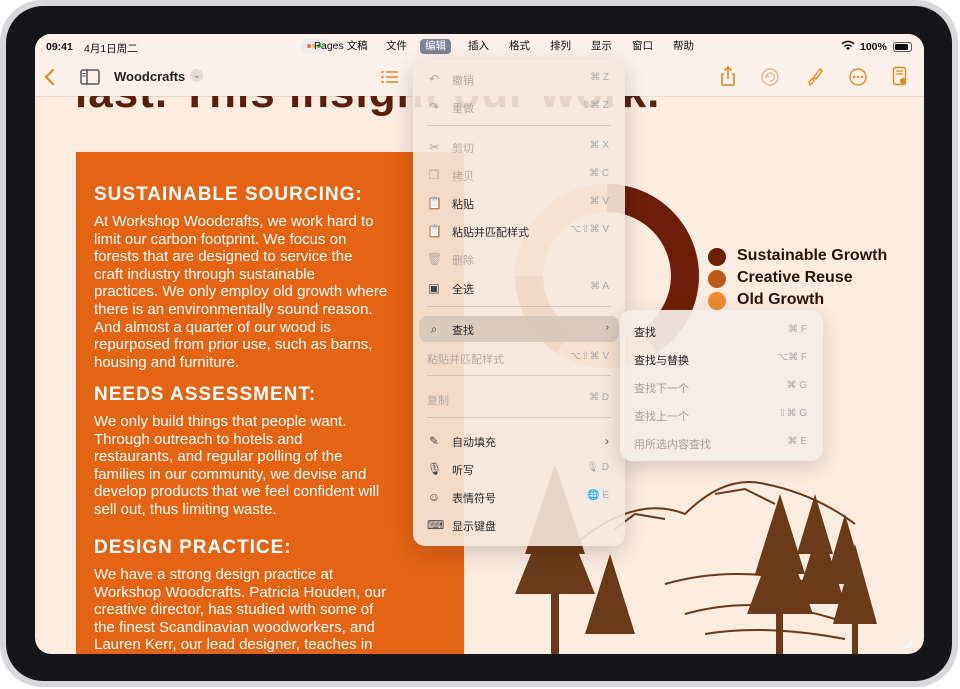  What do you see at coordinates (815, 77) in the screenshot?
I see `paintbrush-icon` at bounding box center [815, 77].